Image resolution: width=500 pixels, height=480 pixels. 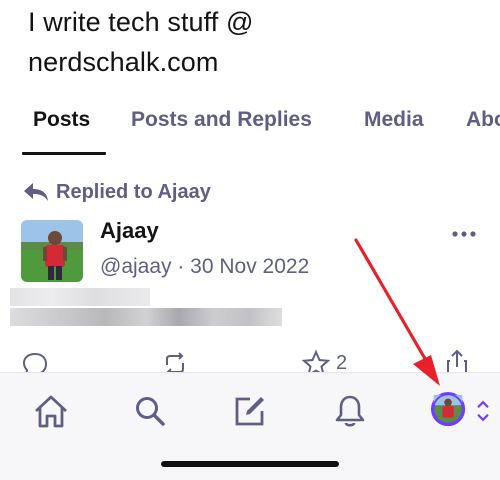 I want to click on active-tab-indicator, so click(x=64, y=153).